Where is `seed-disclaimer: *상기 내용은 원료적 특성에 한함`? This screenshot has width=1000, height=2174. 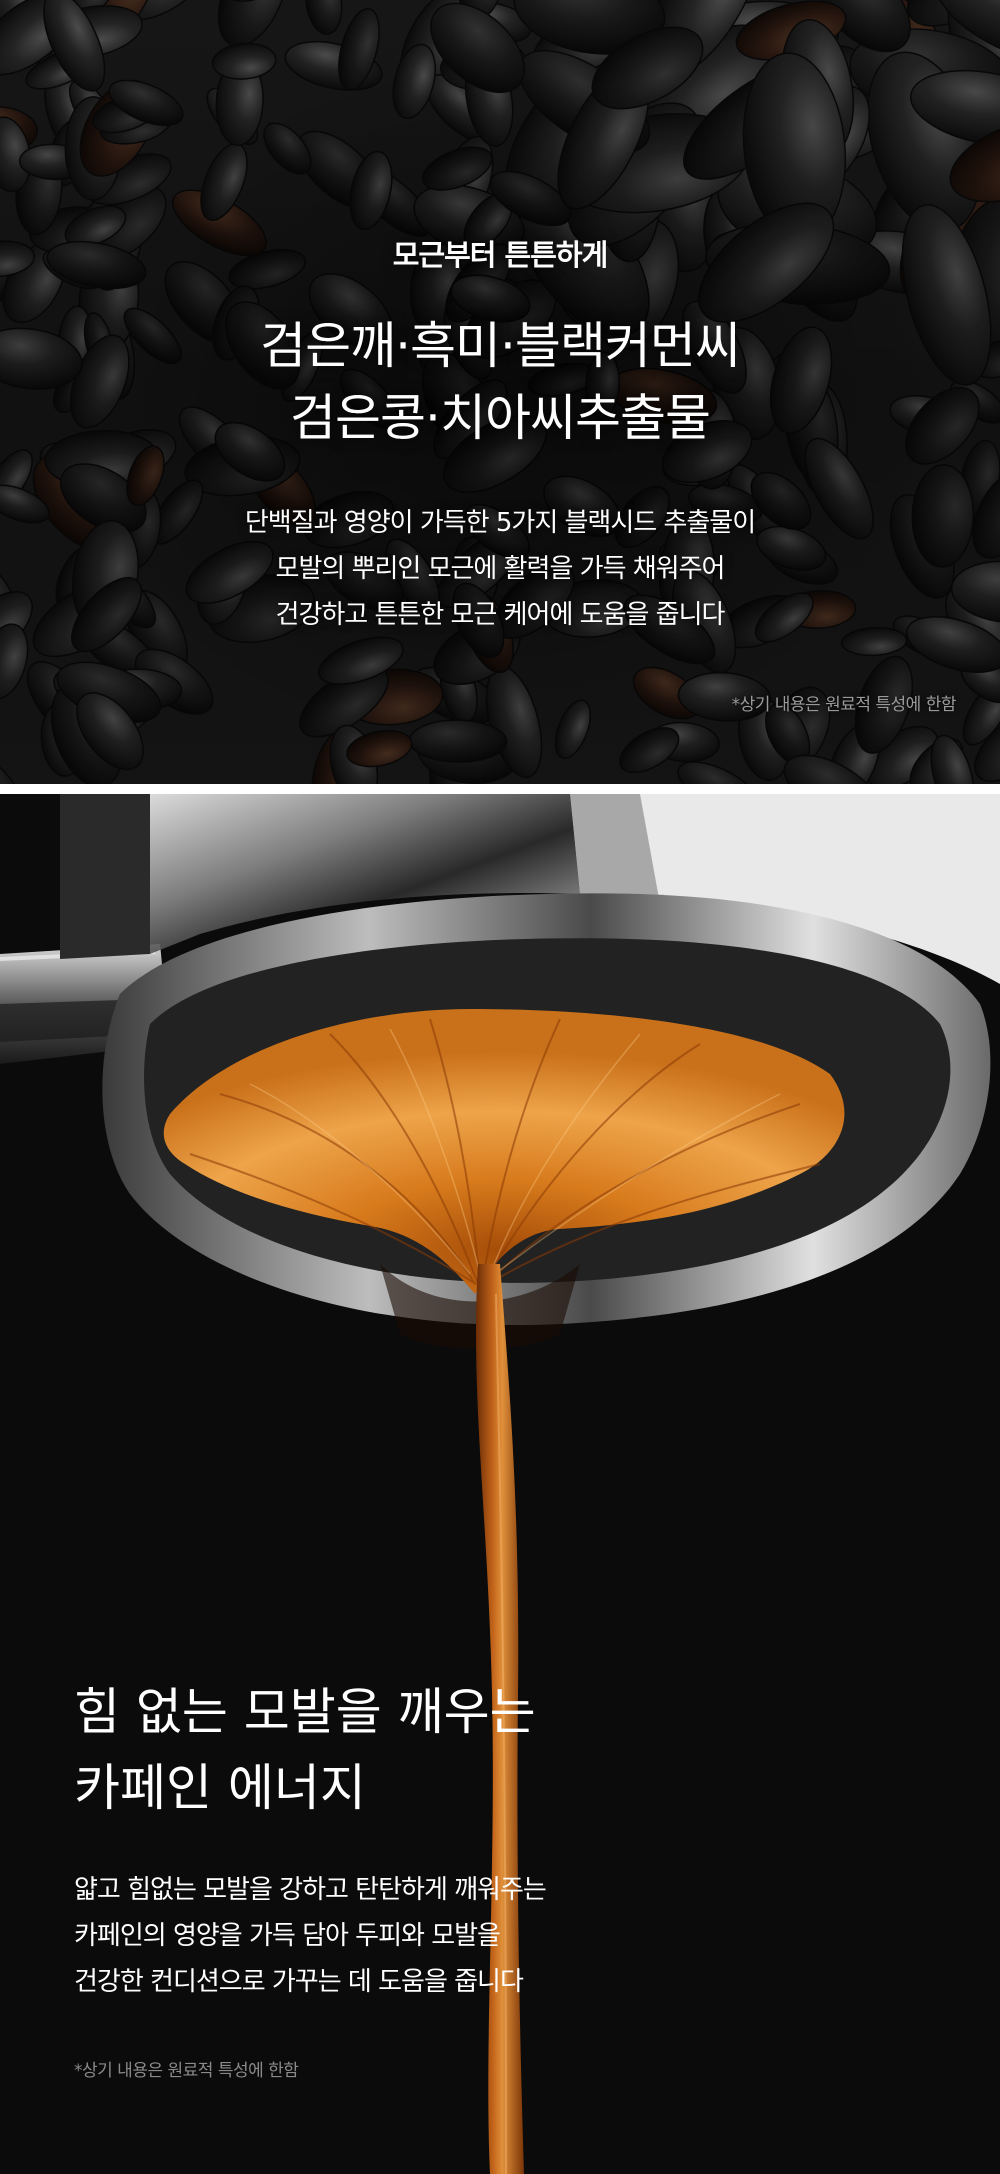
seed-disclaimer: *상기 내용은 원료적 특성에 한함 is located at coordinates (844, 705).